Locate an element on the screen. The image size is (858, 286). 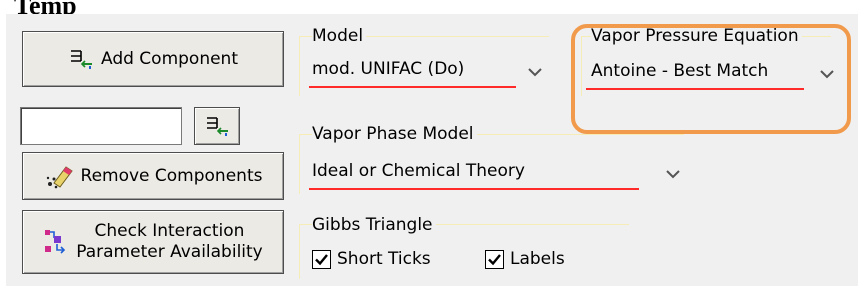
check-interaction-button: Check Interaction Parameter Availability is located at coordinates (153, 242).